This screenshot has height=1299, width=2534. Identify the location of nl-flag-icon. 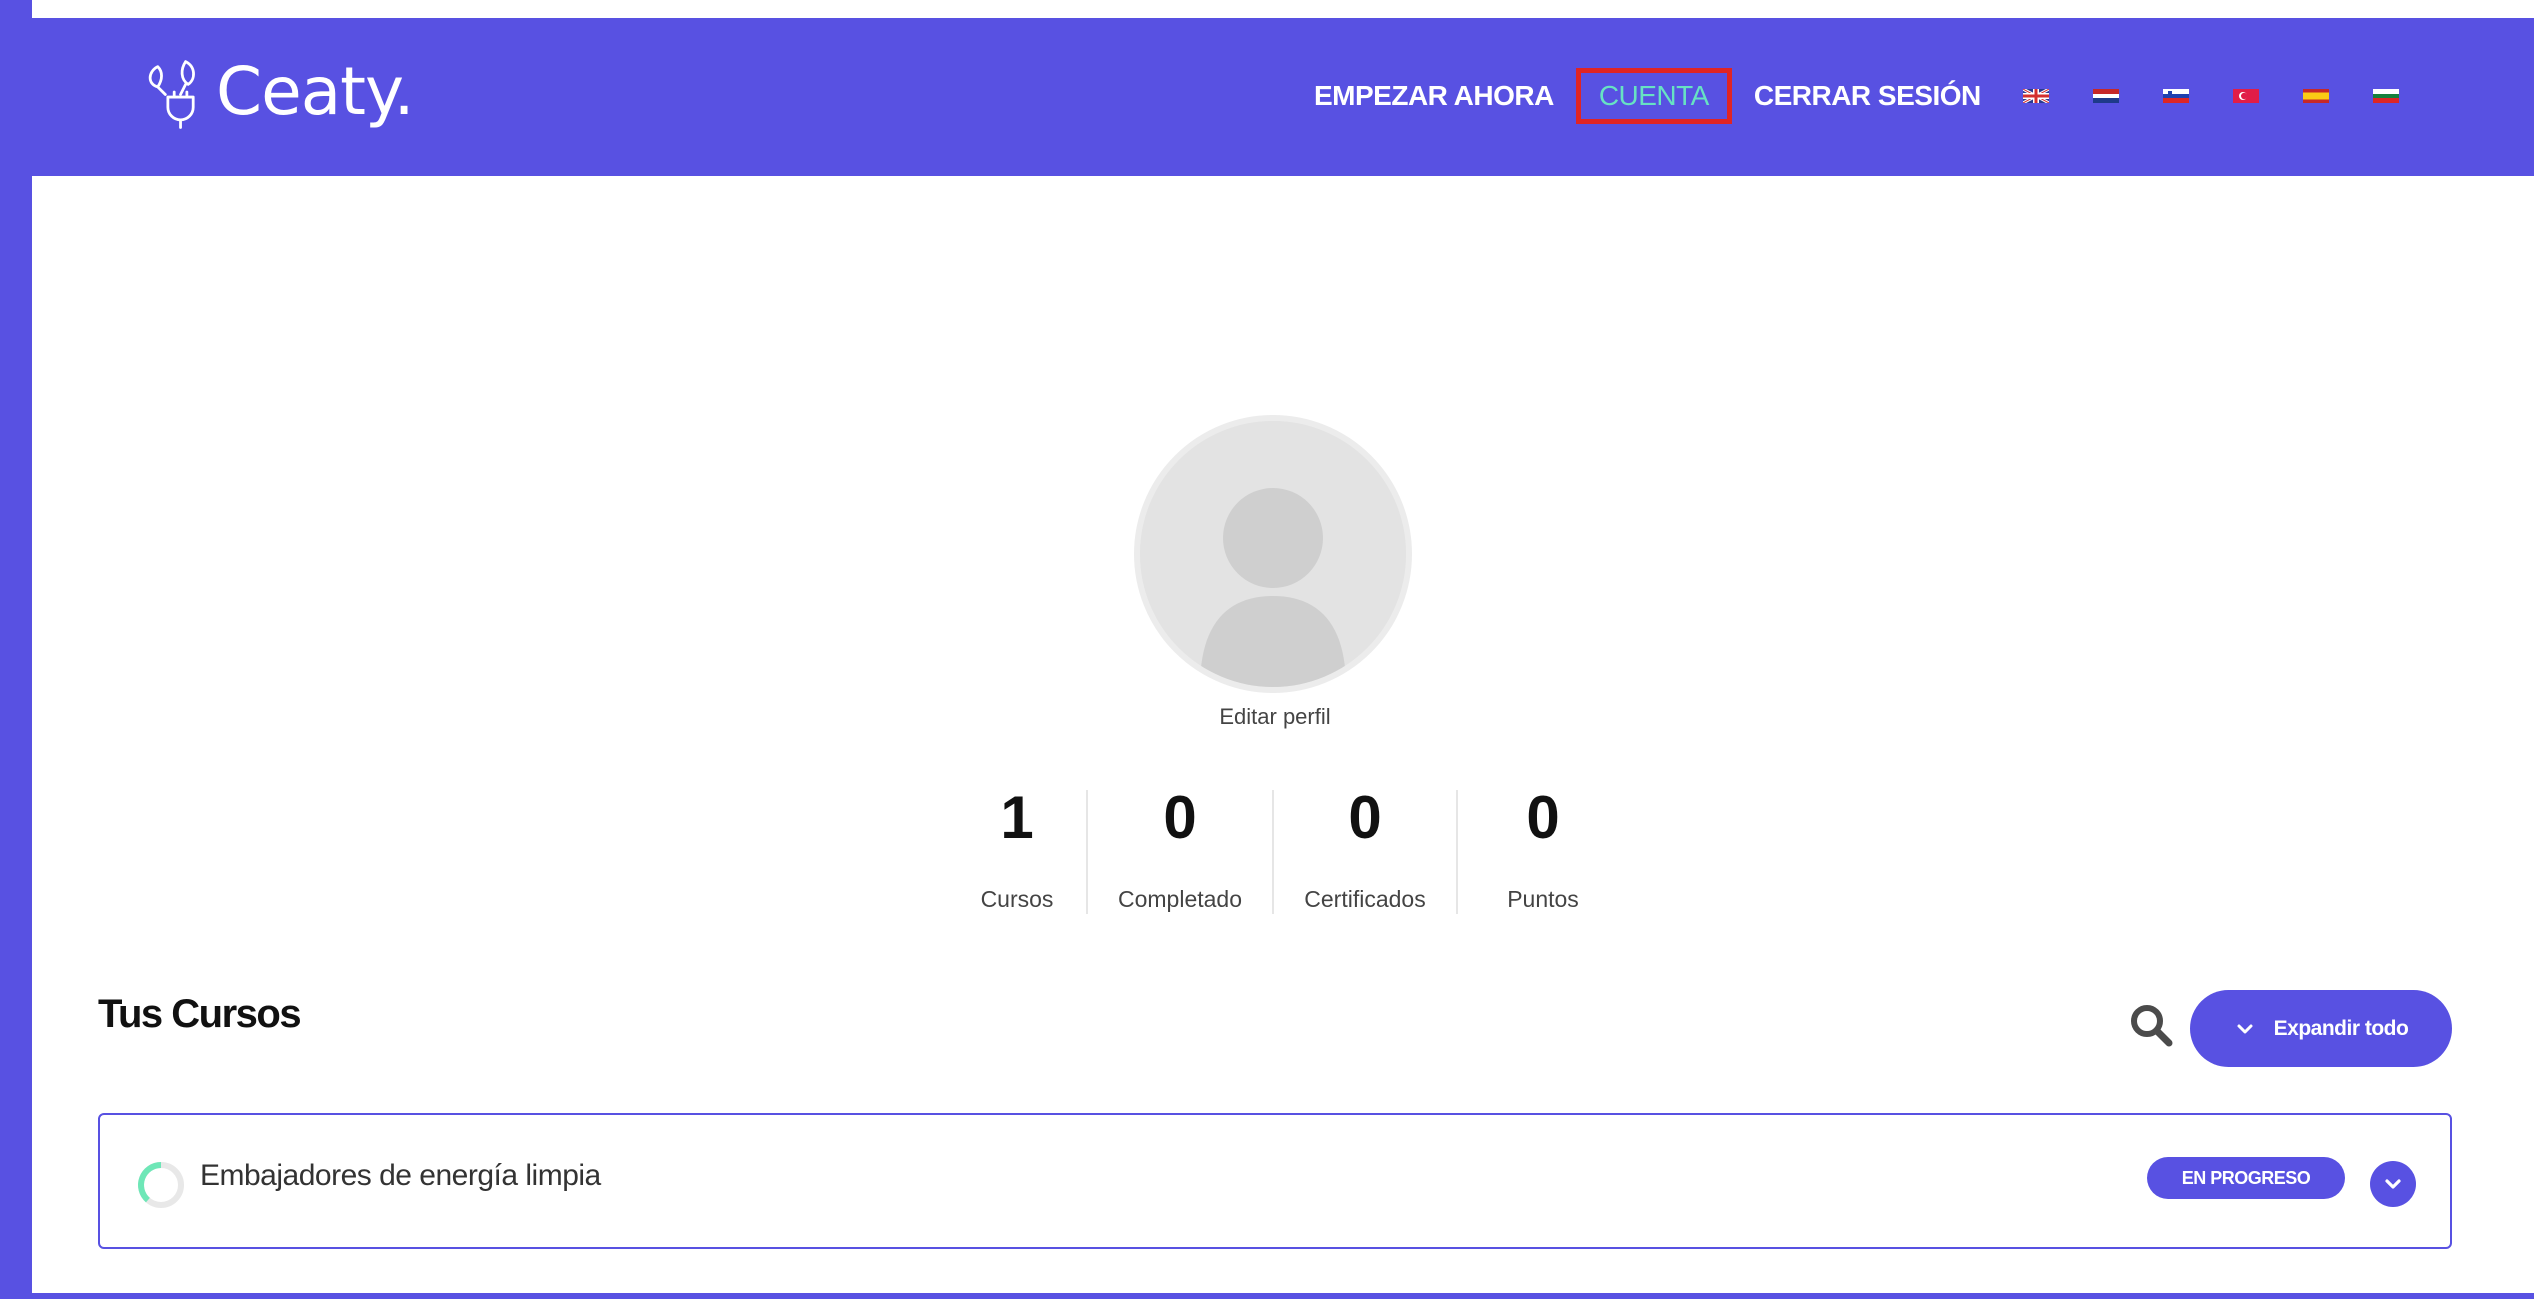
(2105, 96).